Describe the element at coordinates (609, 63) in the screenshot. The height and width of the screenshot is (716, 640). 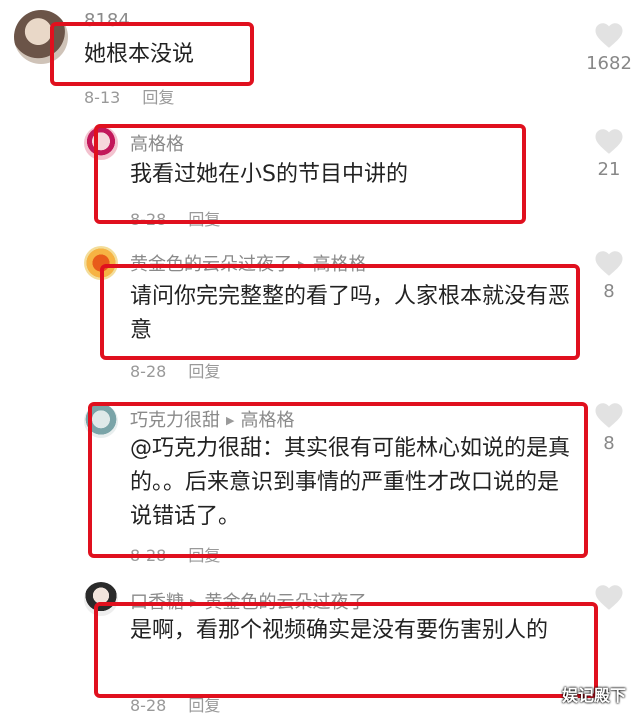
I see `like-count: 1682` at that location.